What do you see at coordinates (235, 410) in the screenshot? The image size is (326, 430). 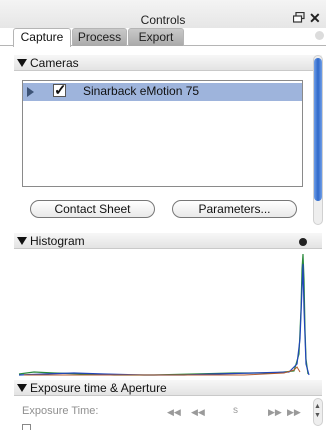 I see `exposure-value: s` at bounding box center [235, 410].